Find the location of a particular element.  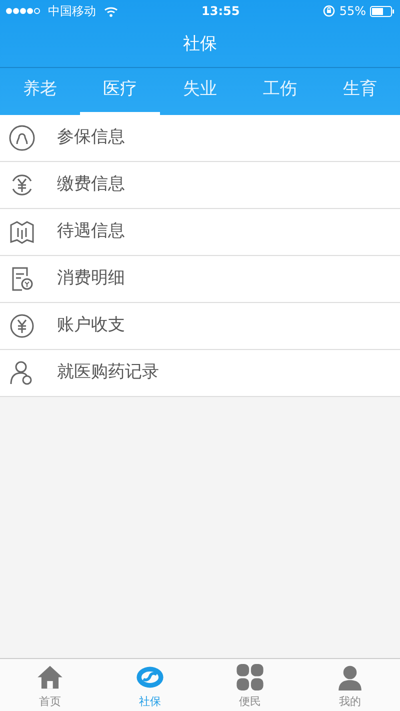

menu-item: 参保信息 is located at coordinates (200, 138).